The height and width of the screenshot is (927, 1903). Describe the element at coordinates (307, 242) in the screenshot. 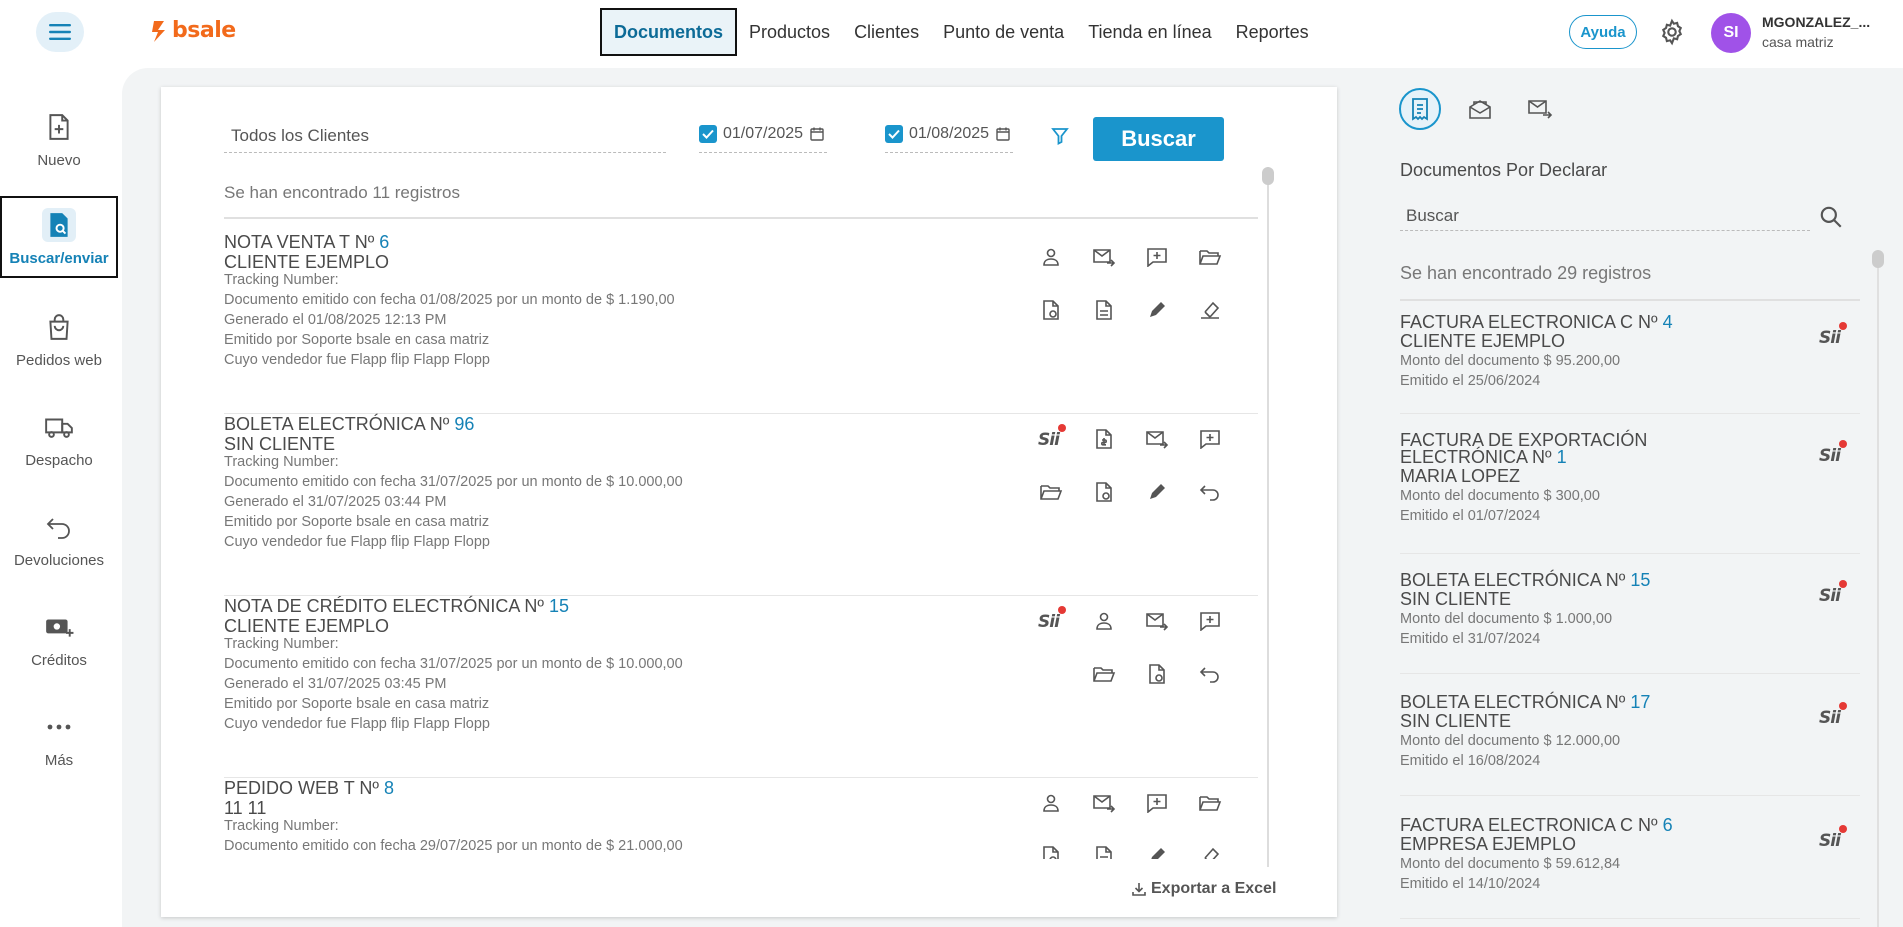

I see `document-title: NOTA VENTA T Nº 6` at that location.